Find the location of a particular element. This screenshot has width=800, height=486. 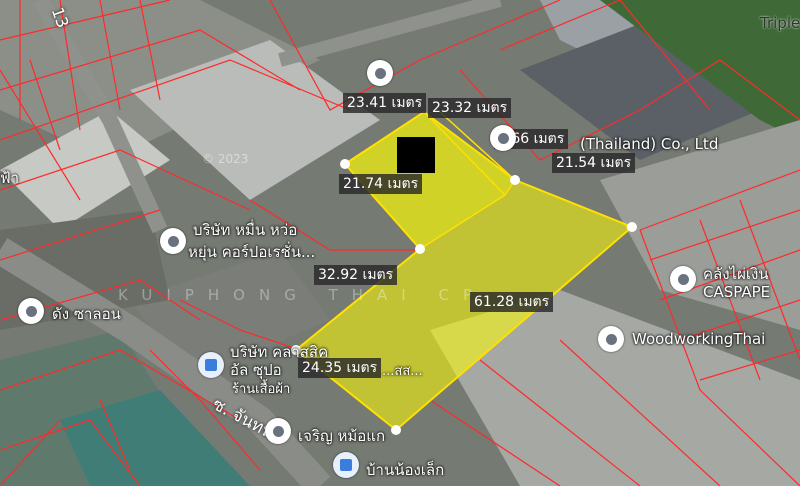

place-label-woodworking: WoodworkingThai is located at coordinates (698, 339).